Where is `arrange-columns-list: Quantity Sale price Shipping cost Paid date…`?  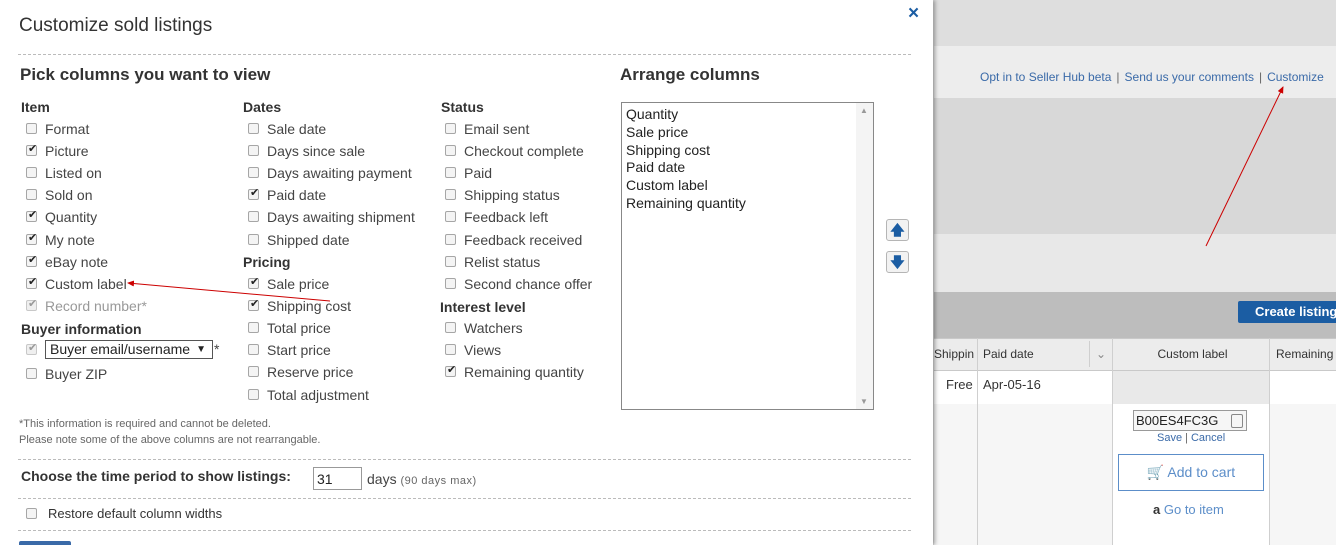
arrange-columns-list: Quantity Sale price Shipping cost Paid date… is located at coordinates (747, 256).